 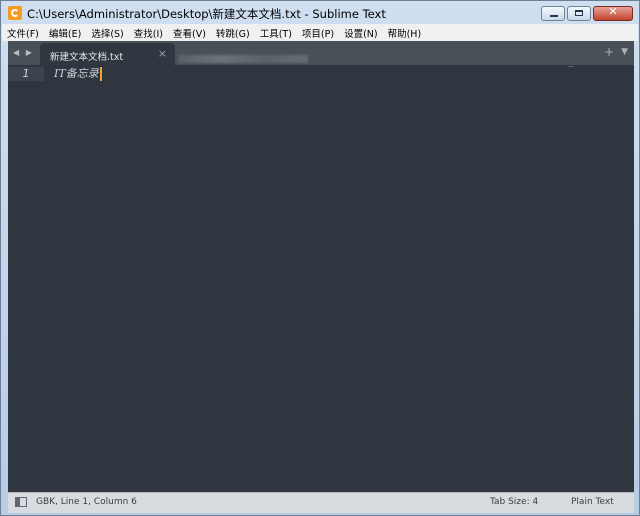 I want to click on code-line: IT备忘录, so click(x=78, y=74).